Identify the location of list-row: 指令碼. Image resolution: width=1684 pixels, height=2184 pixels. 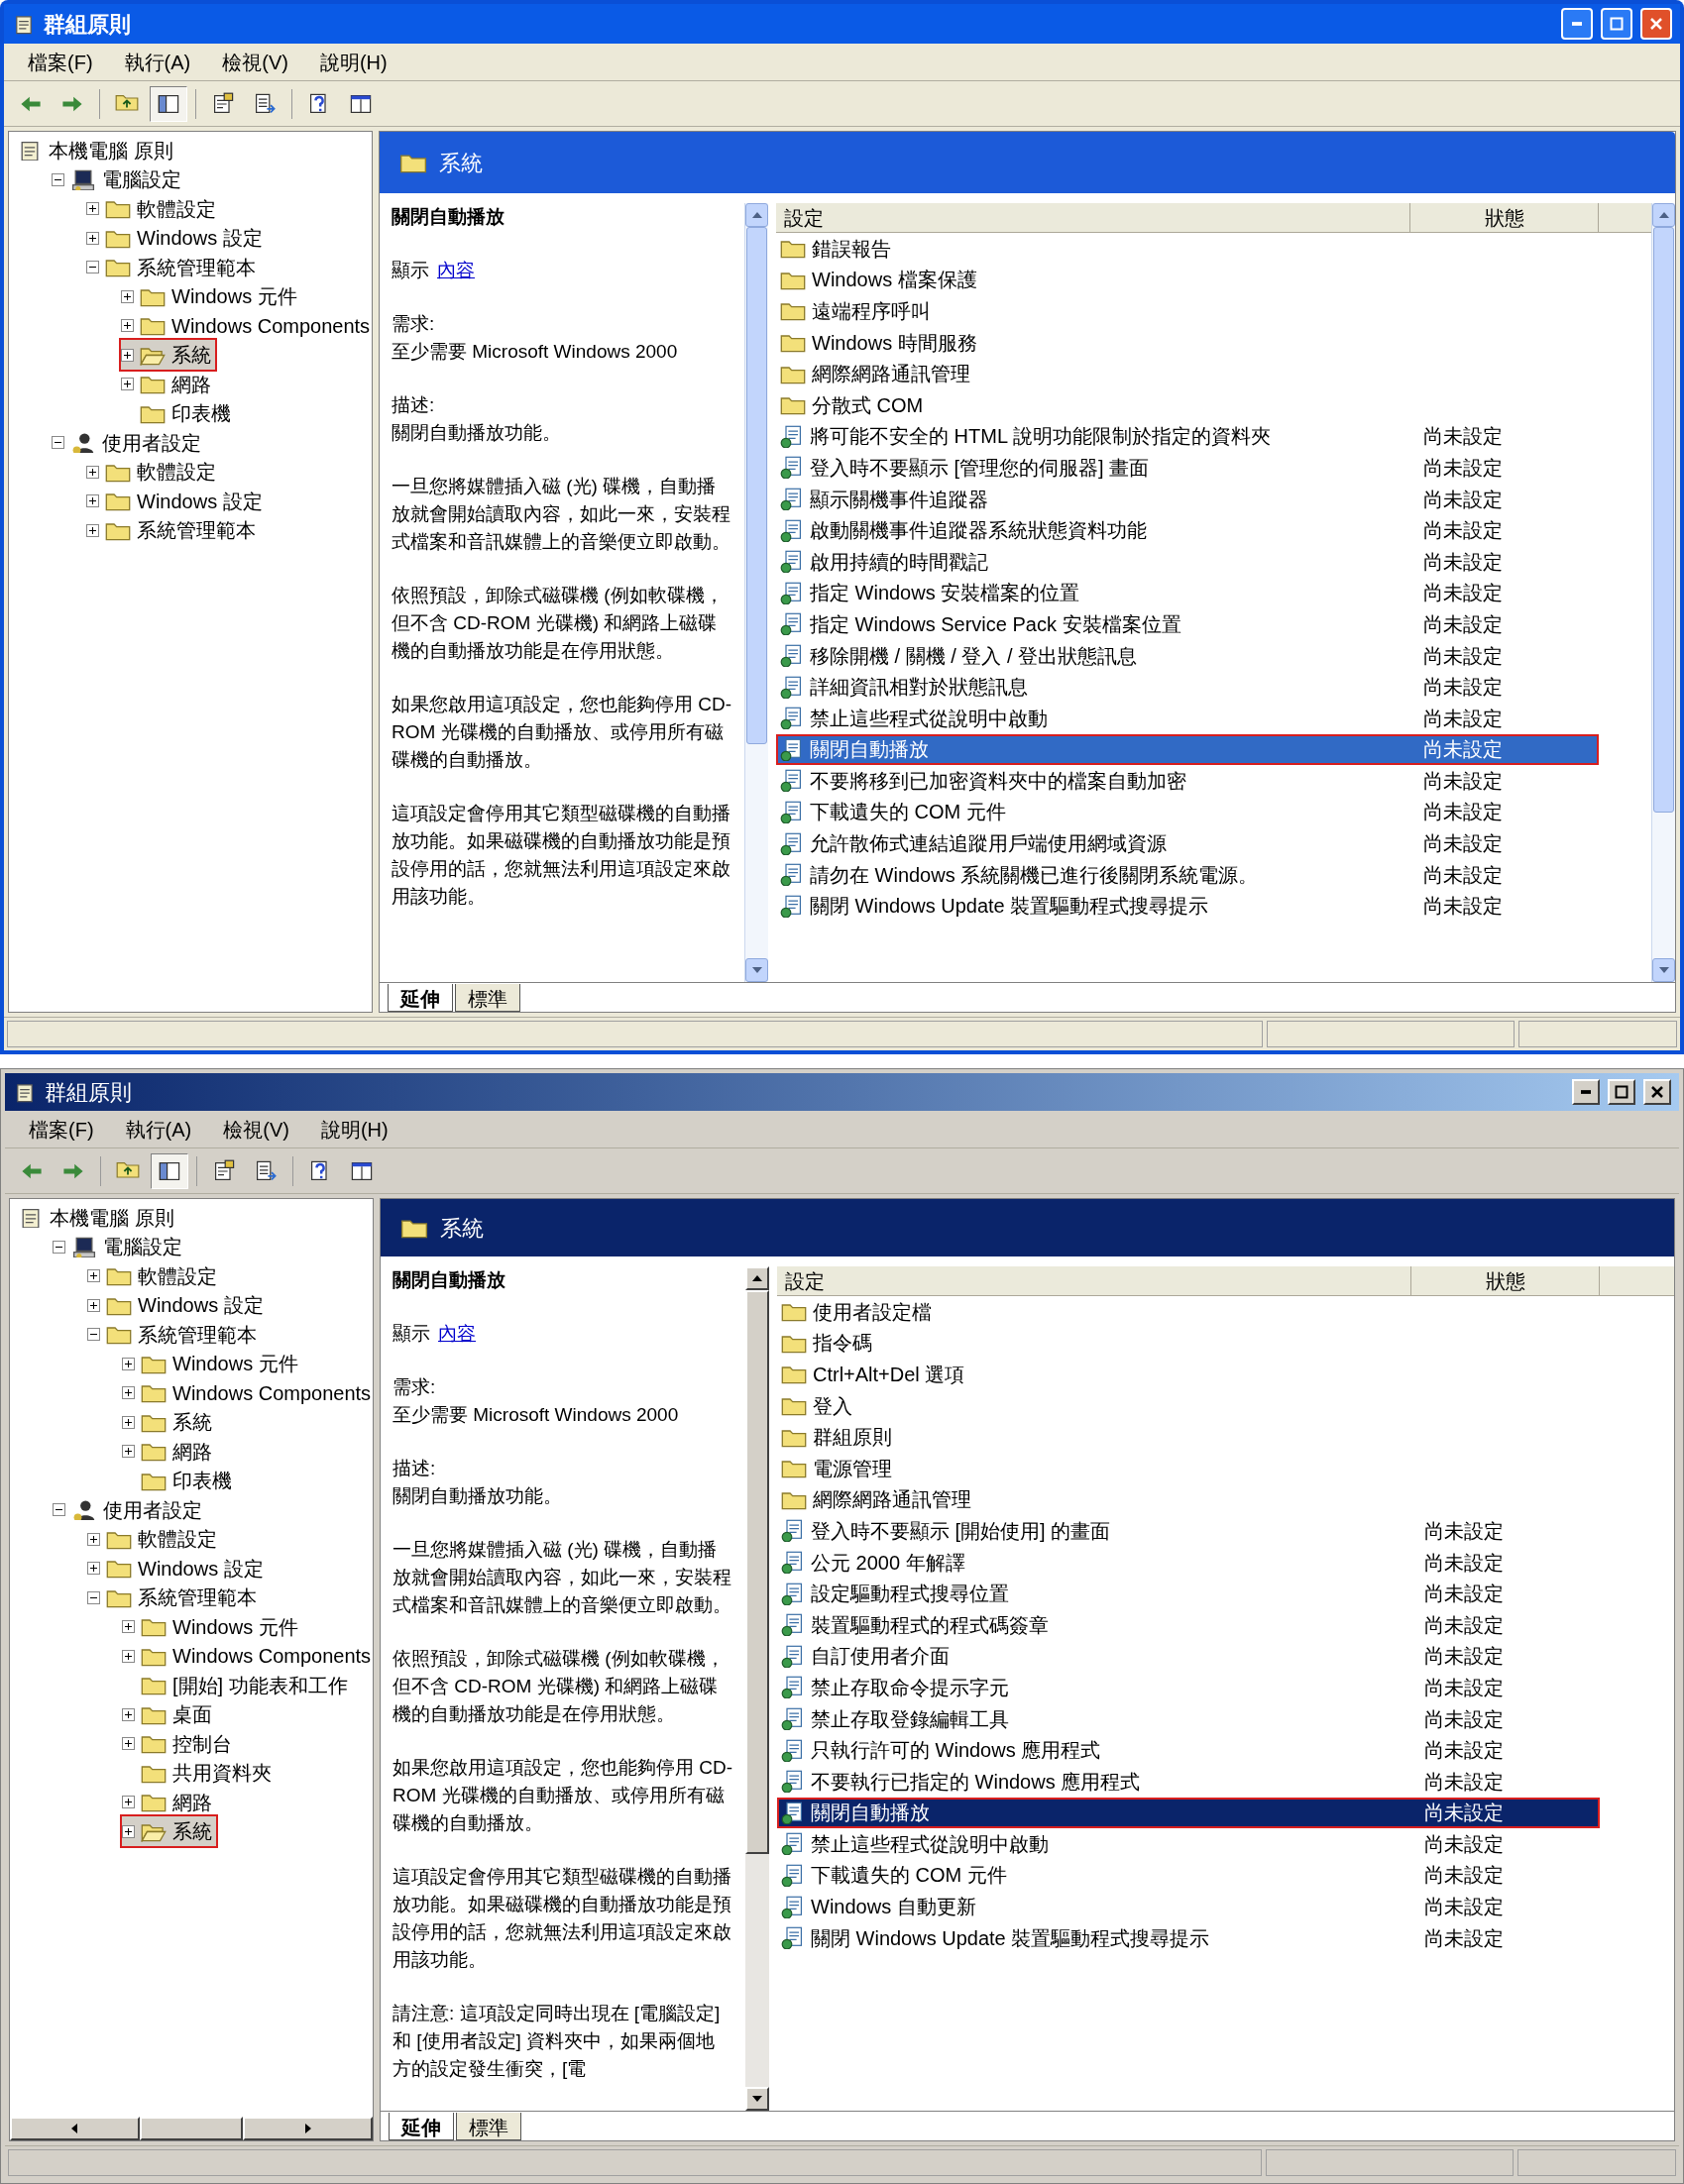
(1188, 1343).